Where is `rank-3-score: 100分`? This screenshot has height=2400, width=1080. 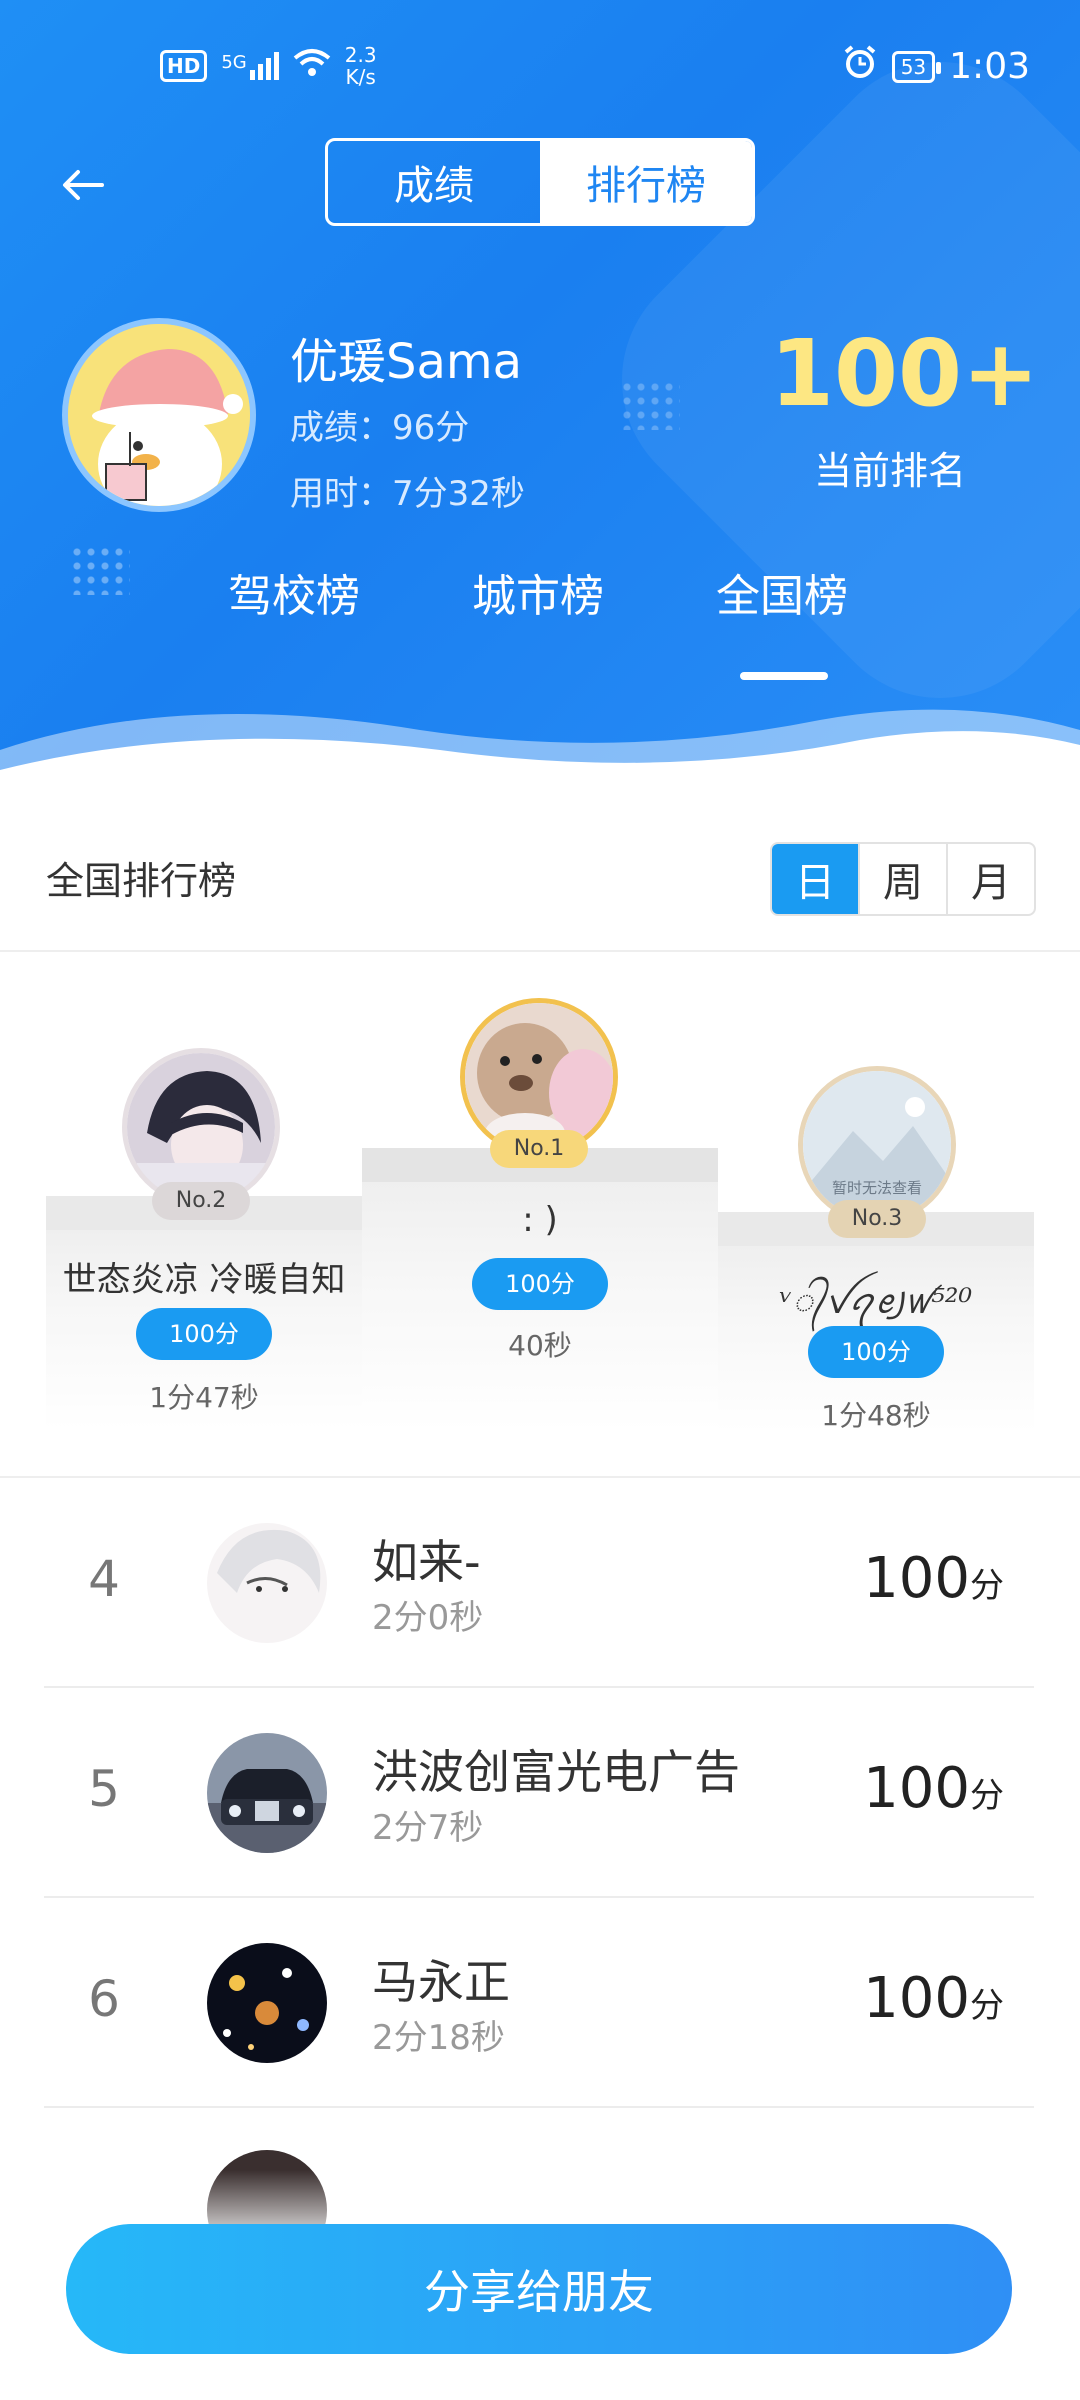 rank-3-score: 100分 is located at coordinates (876, 1352).